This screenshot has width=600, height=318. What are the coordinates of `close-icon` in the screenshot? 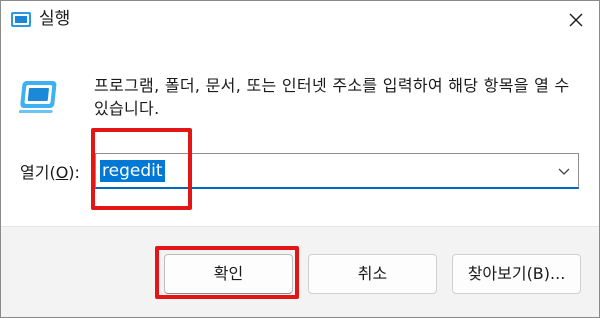 It's located at (576, 20).